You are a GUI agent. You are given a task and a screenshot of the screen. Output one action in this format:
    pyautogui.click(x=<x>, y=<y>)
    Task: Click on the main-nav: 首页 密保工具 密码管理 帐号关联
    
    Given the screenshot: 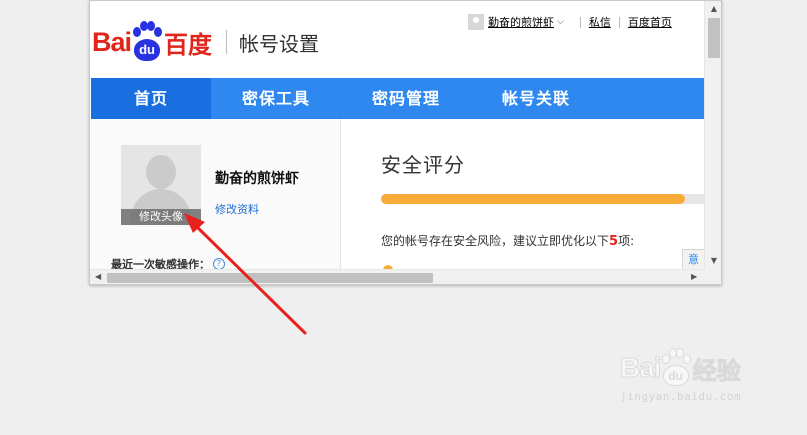 What is the action you would take?
    pyautogui.click(x=397, y=98)
    